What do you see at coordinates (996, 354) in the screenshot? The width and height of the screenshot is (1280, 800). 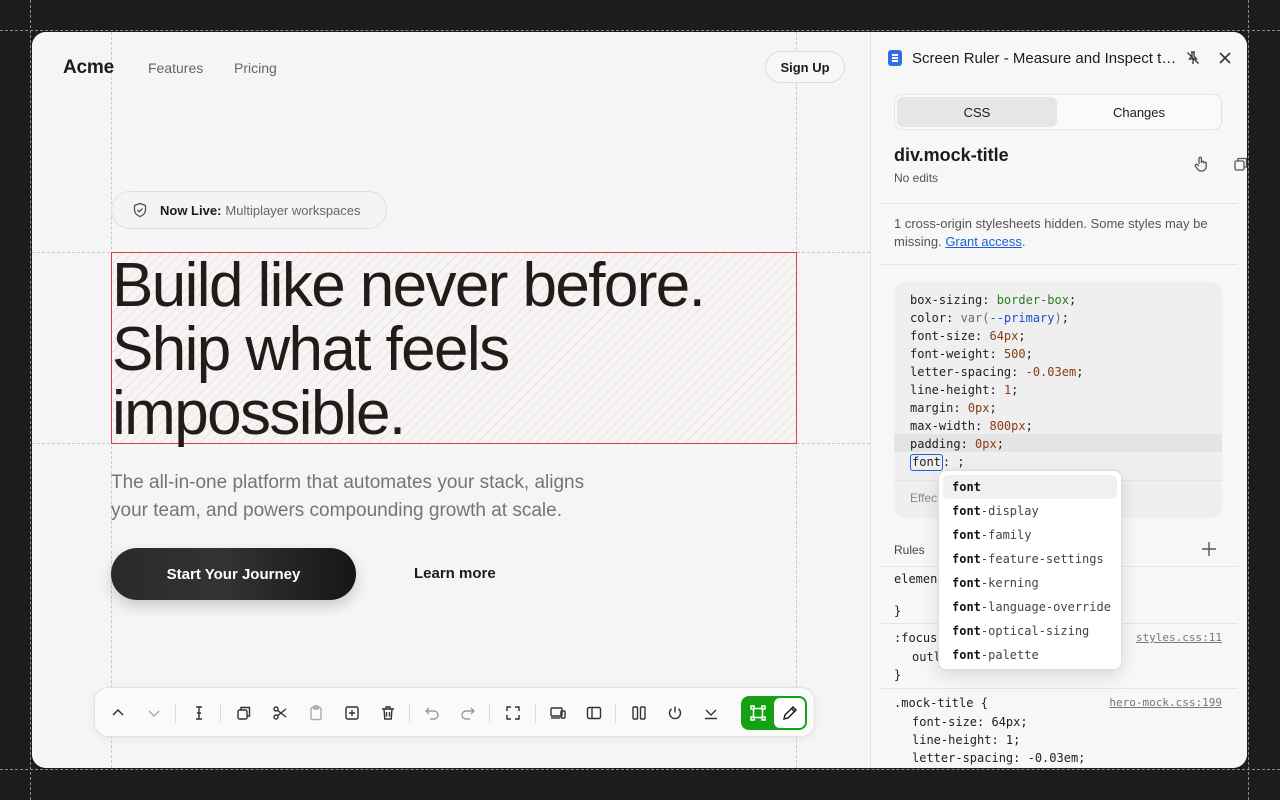 I see `css-line: font-weight: 500;` at bounding box center [996, 354].